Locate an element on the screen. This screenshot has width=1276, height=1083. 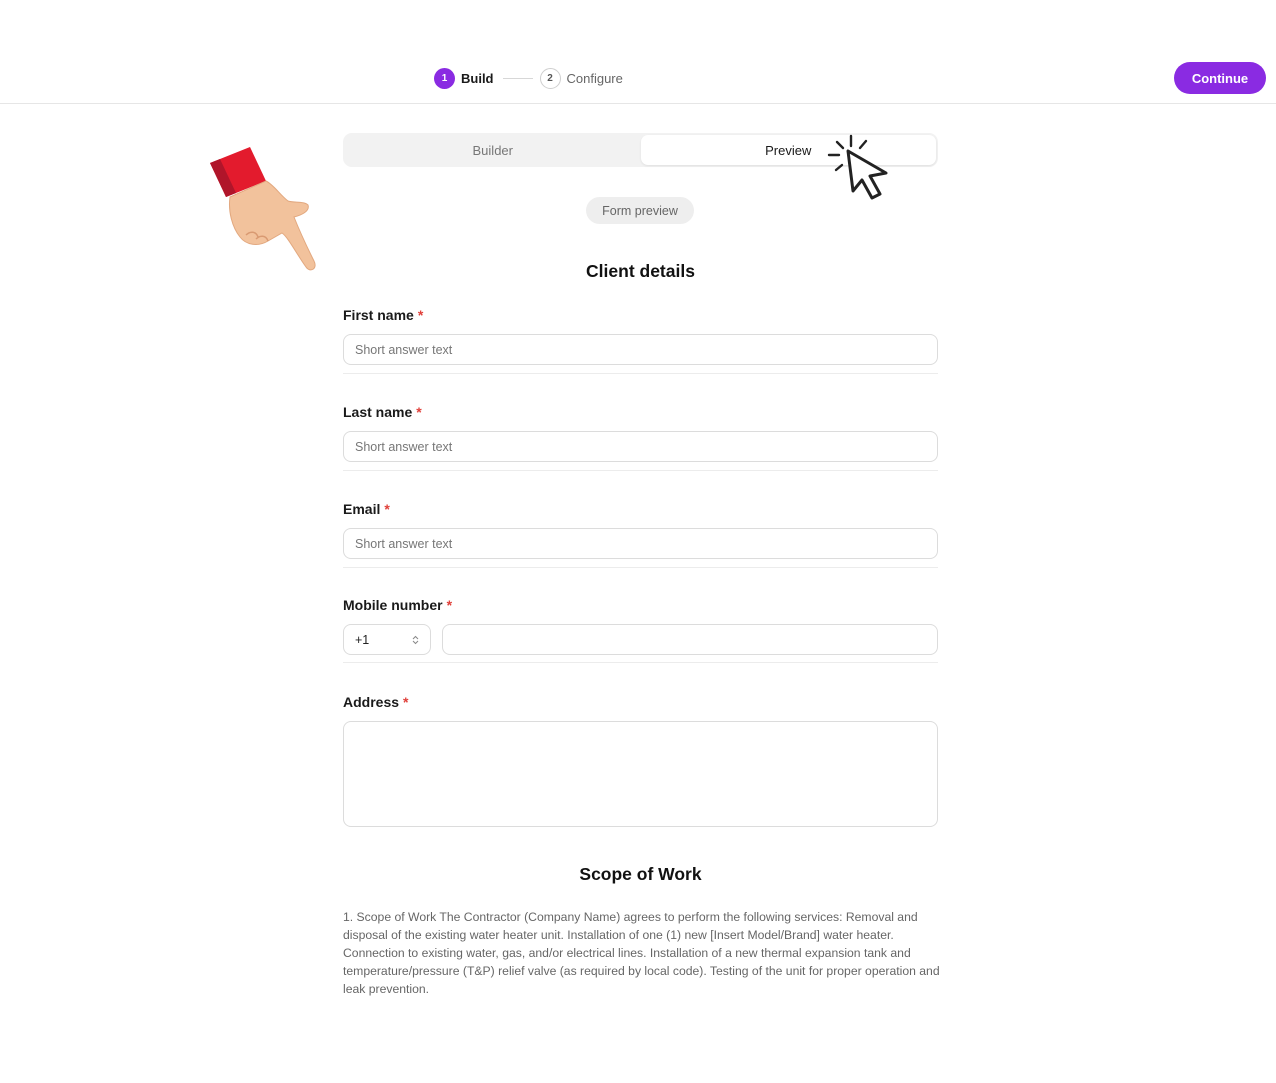
tab-builder: Builder is located at coordinates (493, 150).